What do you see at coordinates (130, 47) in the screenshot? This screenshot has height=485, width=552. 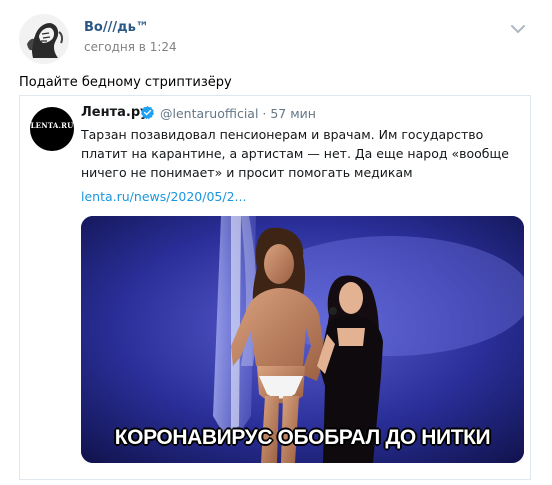 I see `post-timestamp: сегодня в 1:24` at bounding box center [130, 47].